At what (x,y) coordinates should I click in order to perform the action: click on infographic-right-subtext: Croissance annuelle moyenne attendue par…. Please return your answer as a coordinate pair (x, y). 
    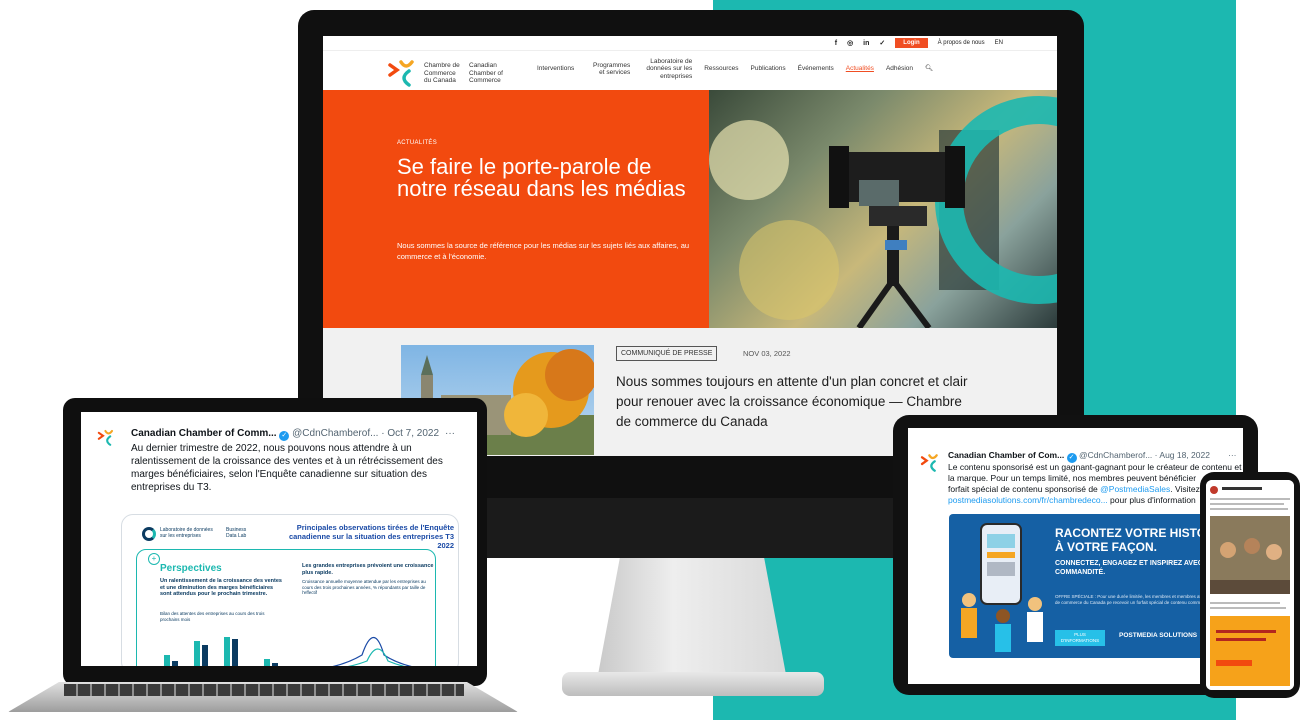
    Looking at the image, I should click on (364, 587).